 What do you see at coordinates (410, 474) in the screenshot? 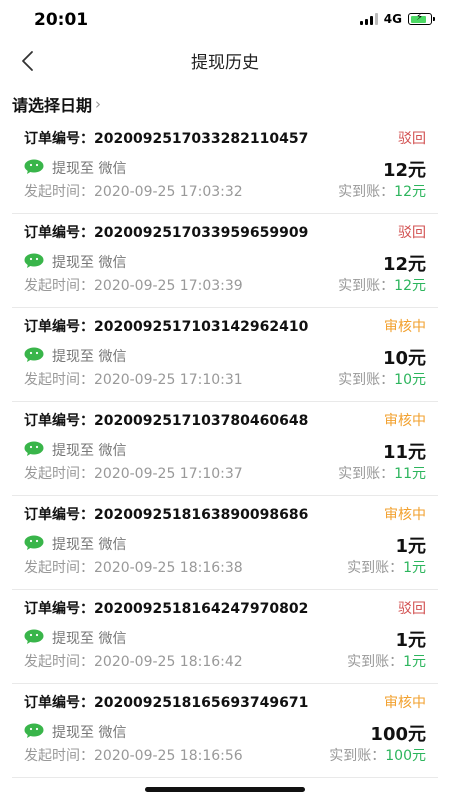
I see `received-value: 11元` at bounding box center [410, 474].